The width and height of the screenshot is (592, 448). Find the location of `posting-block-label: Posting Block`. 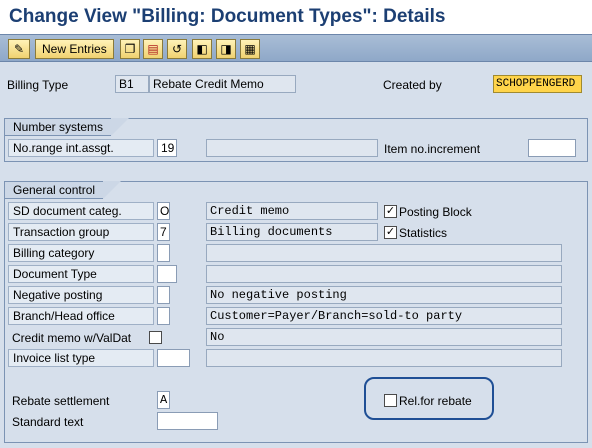

posting-block-label: Posting Block is located at coordinates (435, 212).